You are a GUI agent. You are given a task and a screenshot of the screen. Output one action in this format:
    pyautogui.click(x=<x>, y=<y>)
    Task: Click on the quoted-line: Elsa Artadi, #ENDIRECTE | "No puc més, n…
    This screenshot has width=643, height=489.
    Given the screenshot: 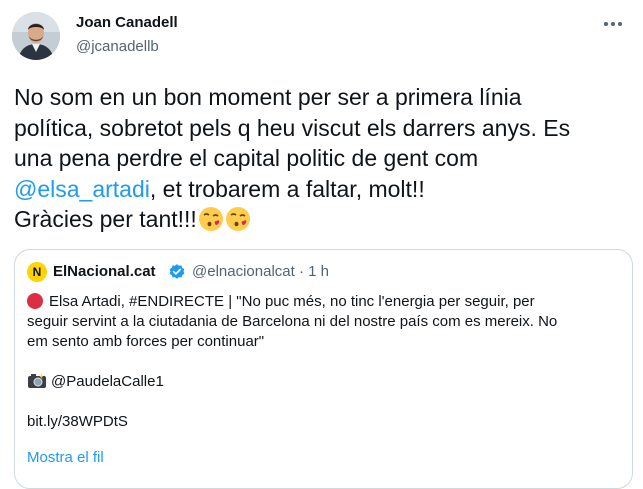 What is the action you would take?
    pyautogui.click(x=324, y=302)
    